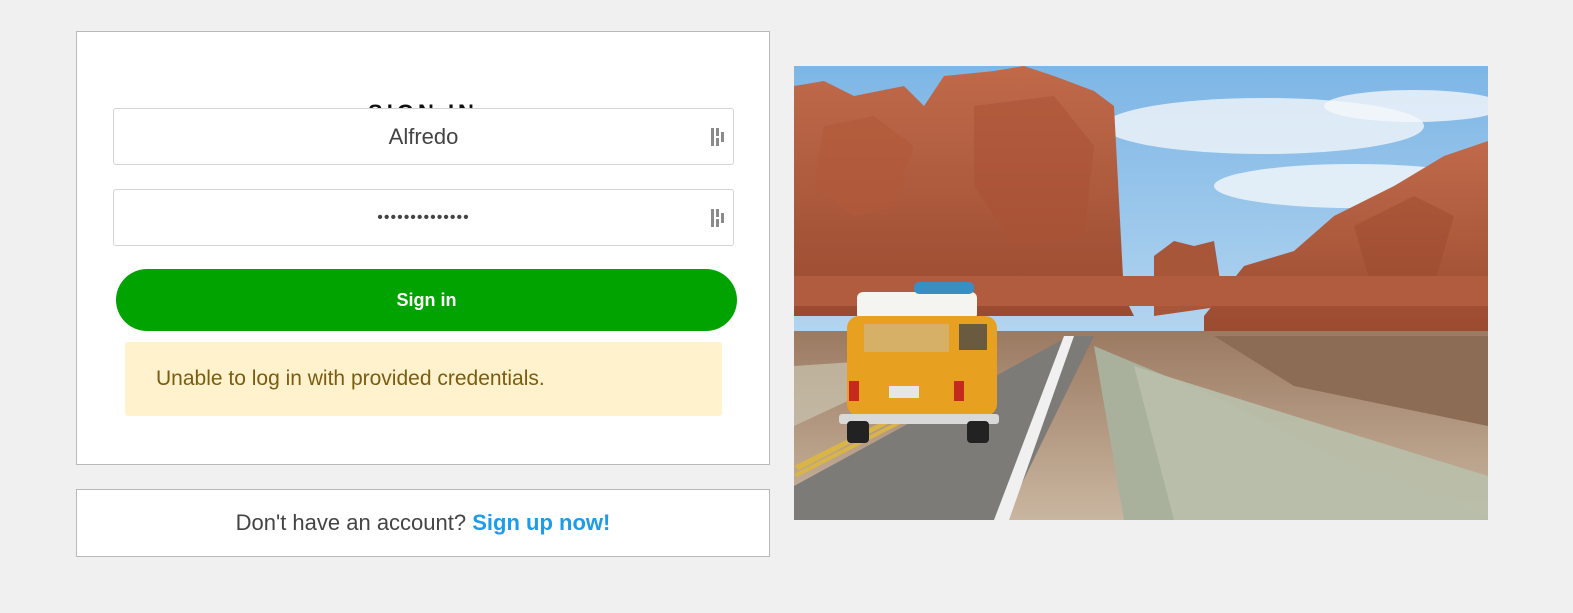 This screenshot has height=613, width=1573. I want to click on username-input, so click(423, 136).